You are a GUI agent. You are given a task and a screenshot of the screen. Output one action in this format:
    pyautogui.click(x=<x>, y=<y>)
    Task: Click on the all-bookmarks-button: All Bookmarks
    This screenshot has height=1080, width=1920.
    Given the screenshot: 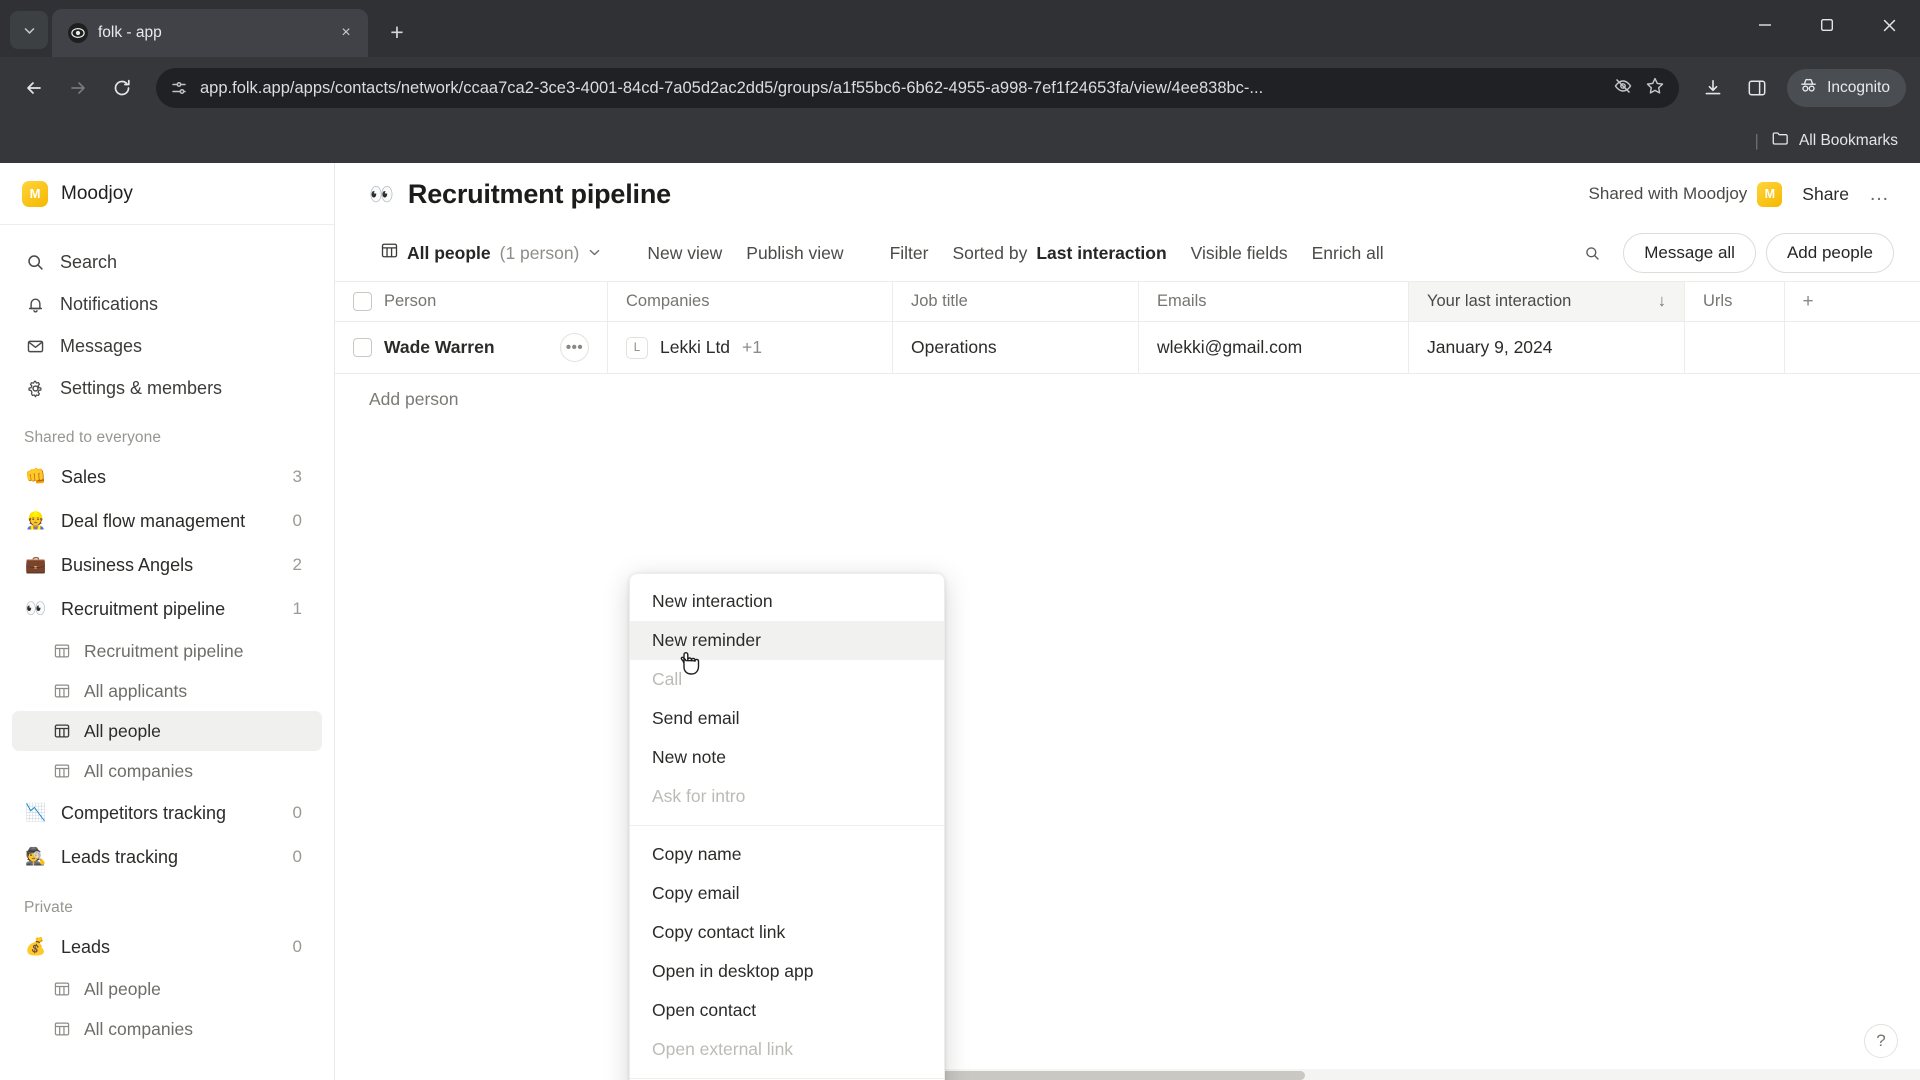 What is the action you would take?
    pyautogui.click(x=1834, y=141)
    